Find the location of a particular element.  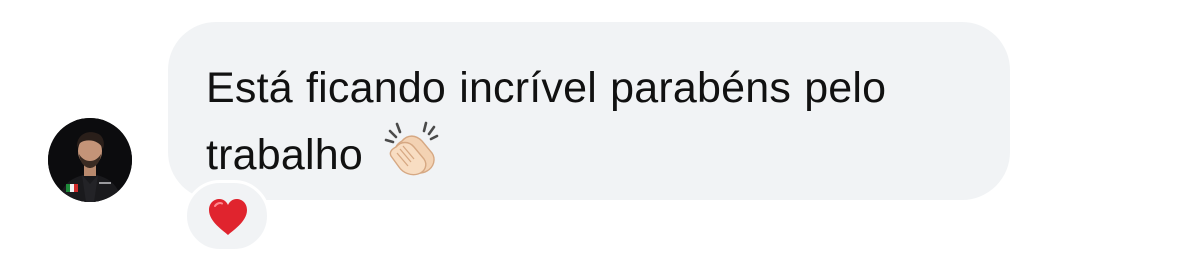

clapping-hands-icon is located at coordinates (411, 148).